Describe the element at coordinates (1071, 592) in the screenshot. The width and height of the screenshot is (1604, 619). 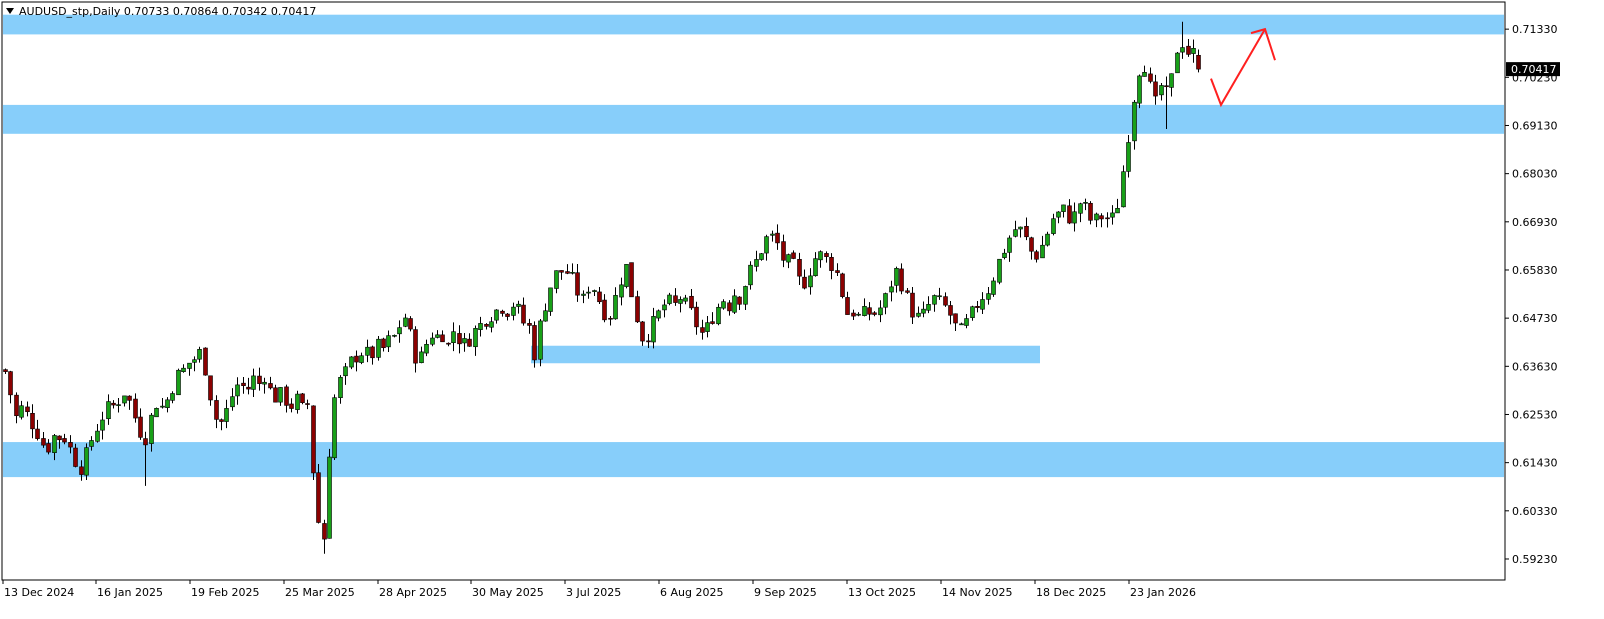
I see `x-tick-label-11: 18 Dec 2025` at that location.